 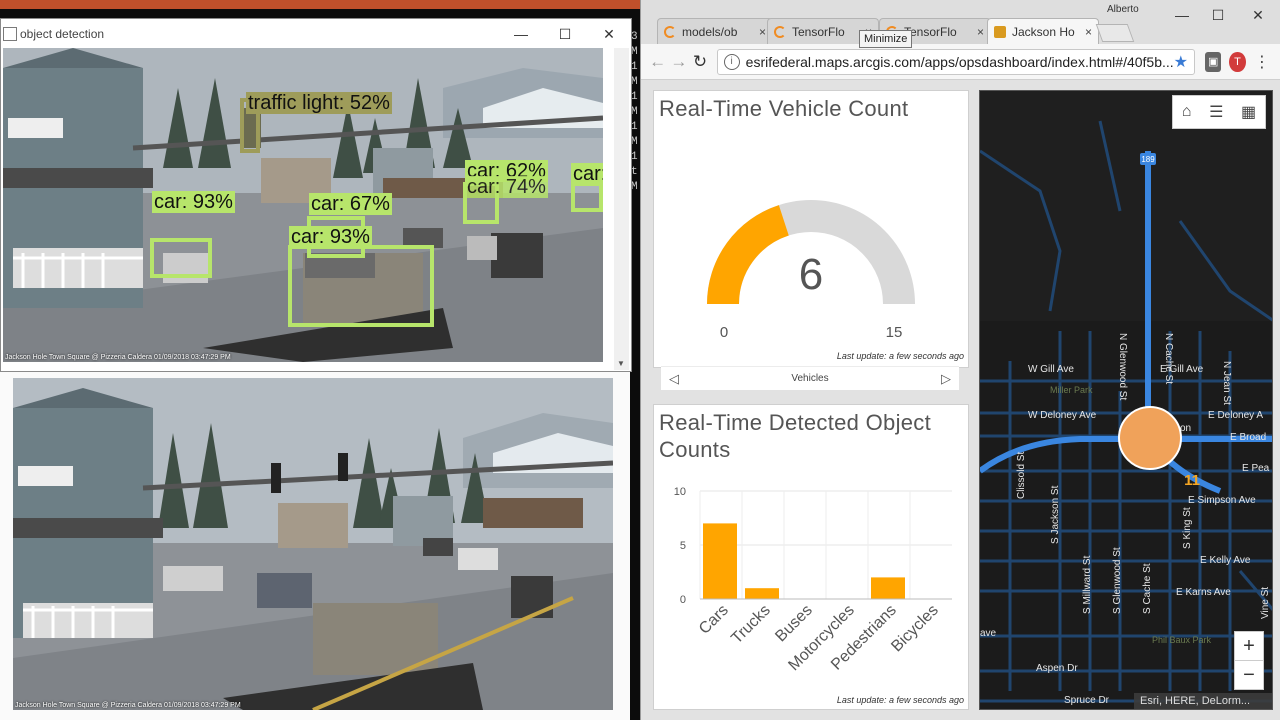 What do you see at coordinates (1249, 646) in the screenshot?
I see `zoom-in-button: +` at bounding box center [1249, 646].